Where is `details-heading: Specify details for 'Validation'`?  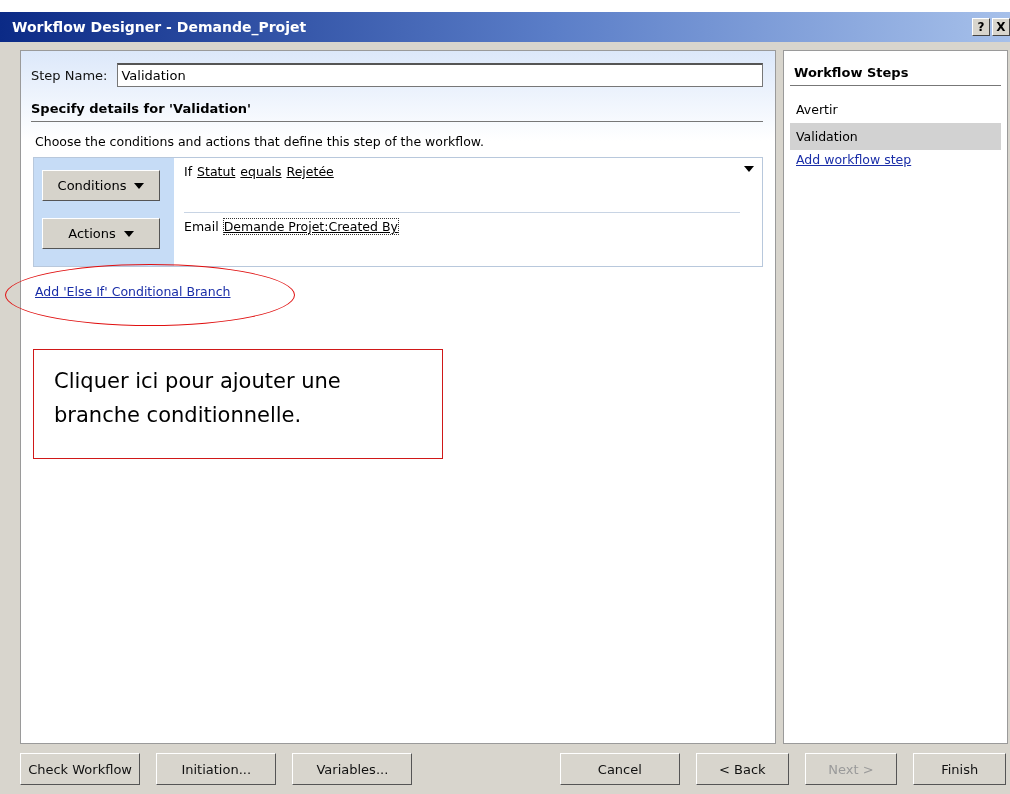 details-heading: Specify details for 'Validation' is located at coordinates (397, 111).